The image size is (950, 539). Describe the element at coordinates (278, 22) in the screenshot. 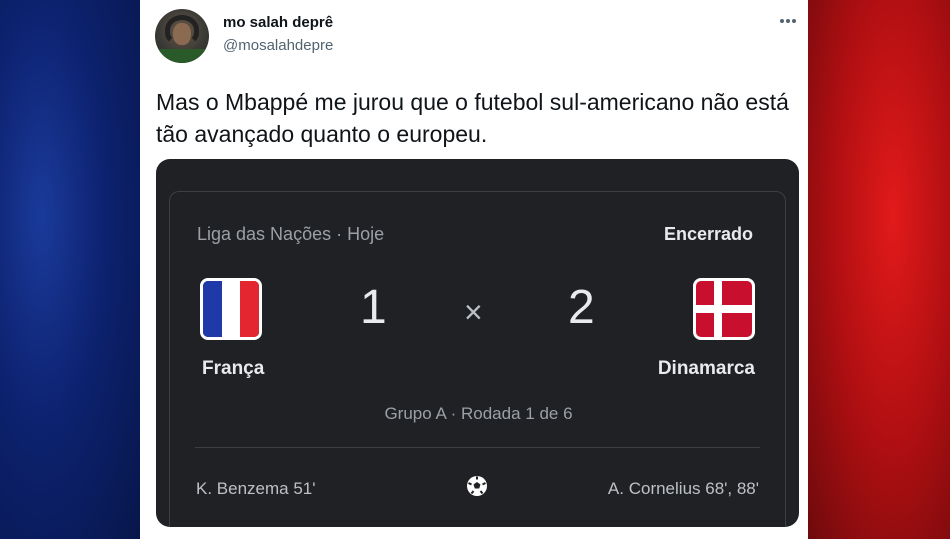

I see `display-name: mo salah deprê` at that location.